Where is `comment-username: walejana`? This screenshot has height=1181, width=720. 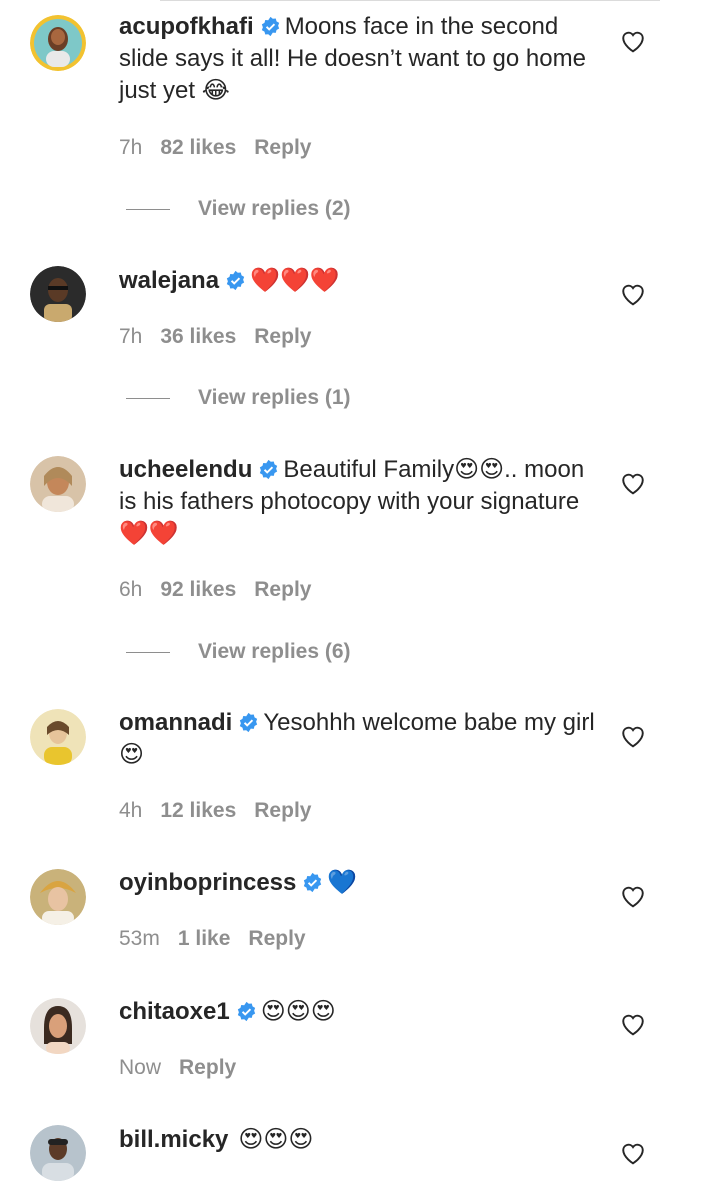
comment-username: walejana is located at coordinates (169, 280).